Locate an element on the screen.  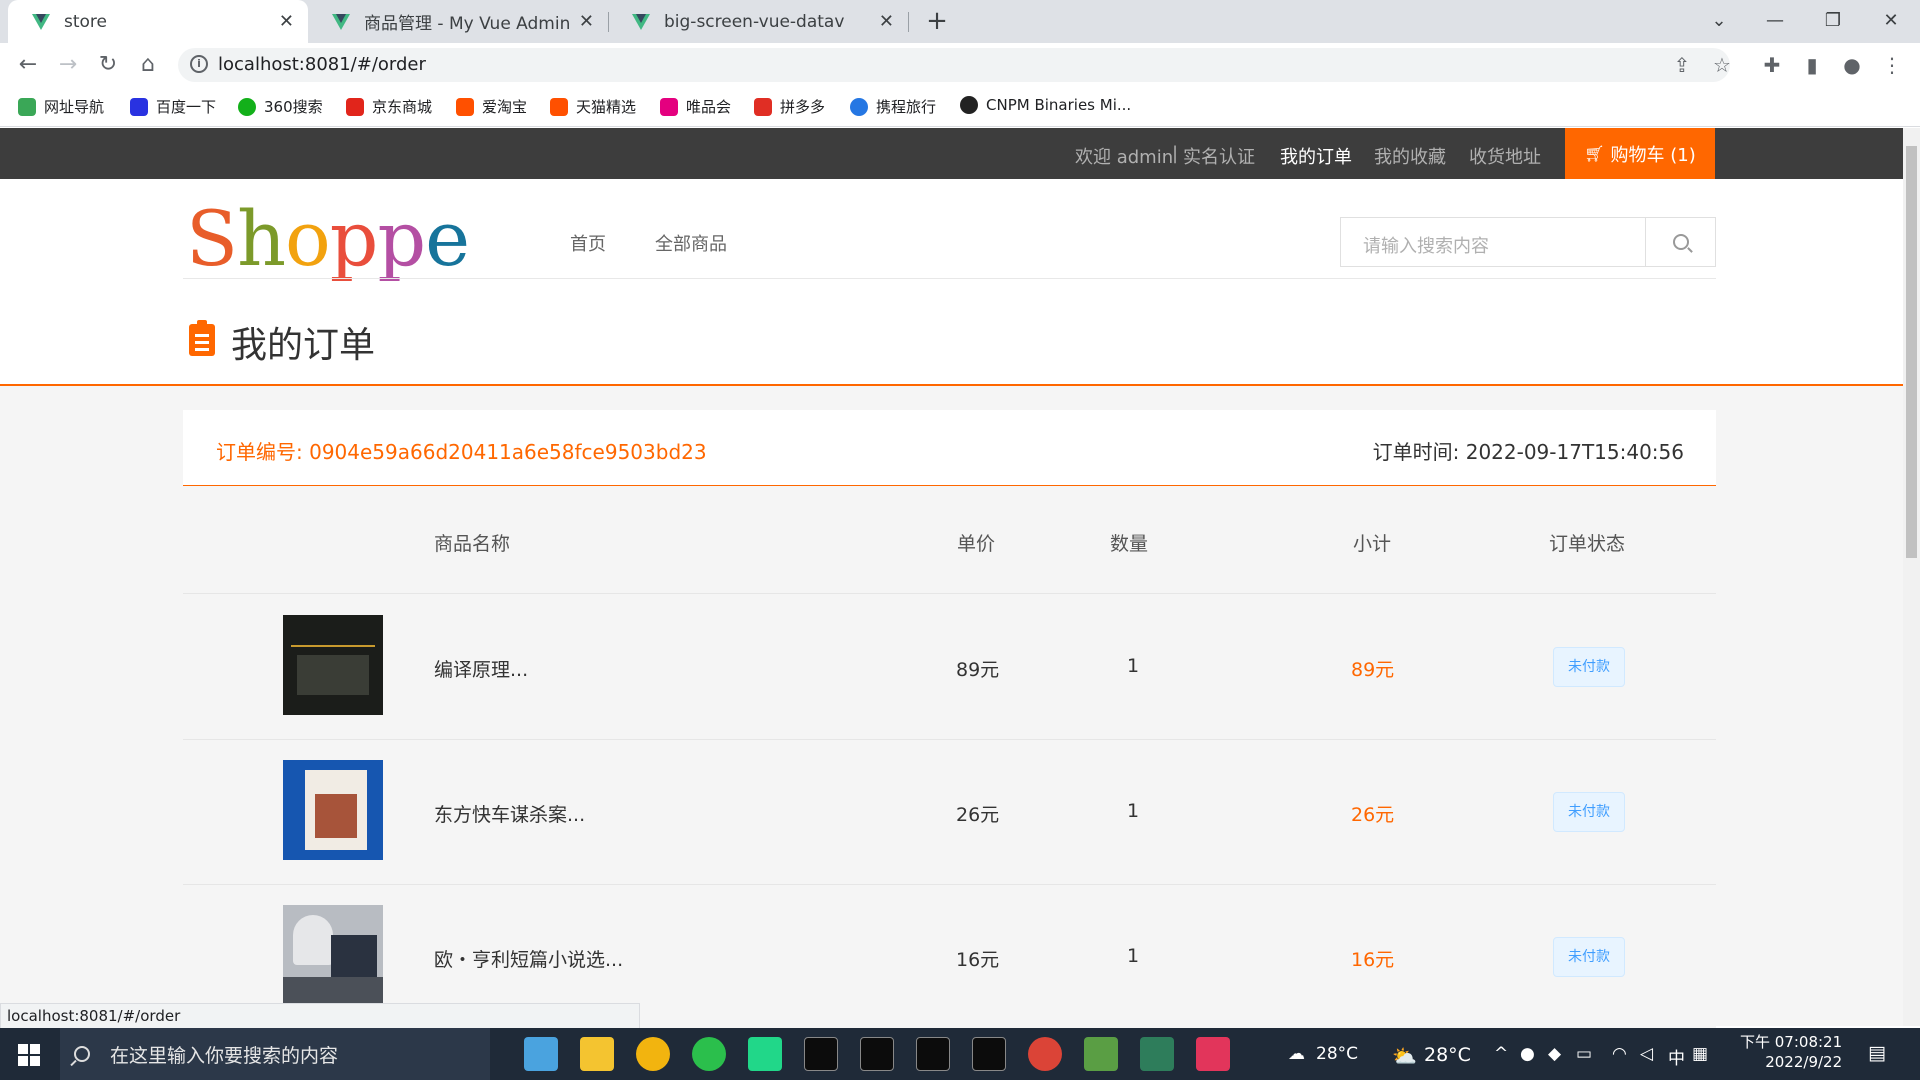
bookmark-item: 京东商城 is located at coordinates (389, 106).